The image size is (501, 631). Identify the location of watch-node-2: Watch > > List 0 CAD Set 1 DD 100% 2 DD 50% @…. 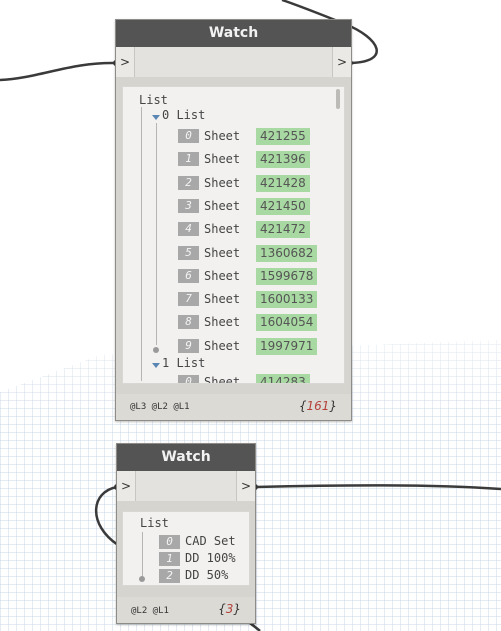
(186, 533).